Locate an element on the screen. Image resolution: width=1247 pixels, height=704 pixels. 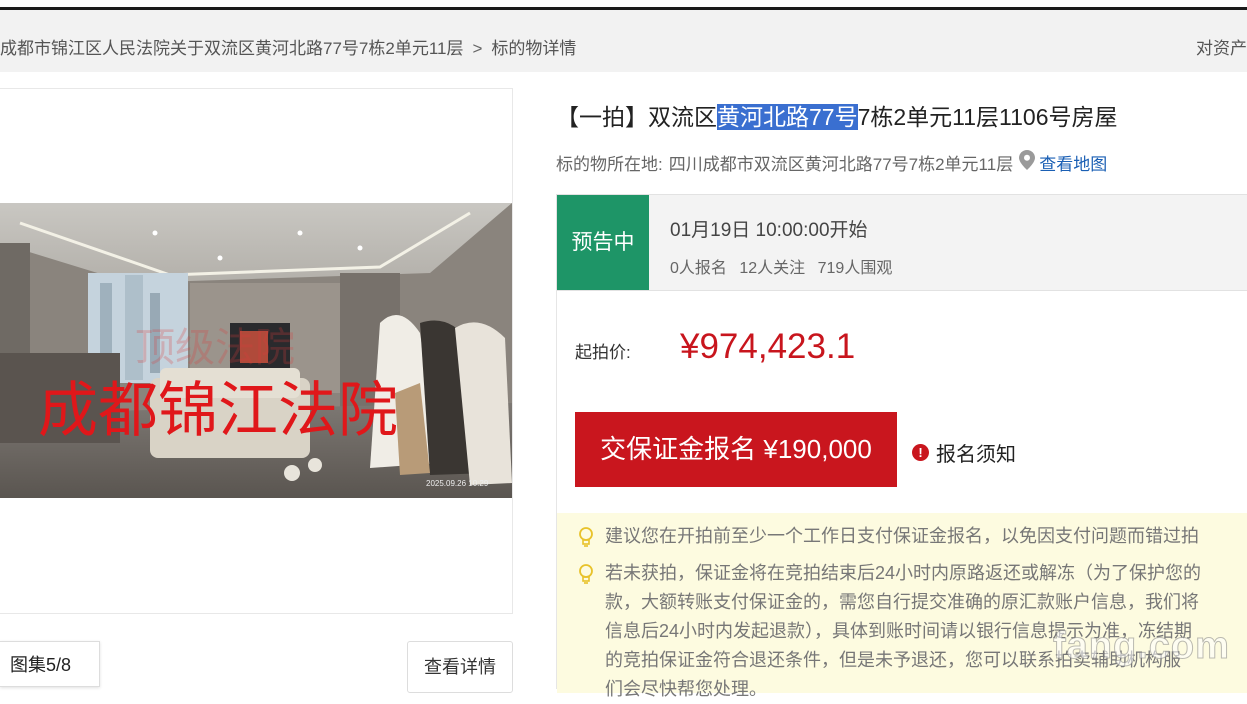
tip-line: 款，大额转账支付保证金的，需您自行提交准确的原汇款账户信息，我们将 is located at coordinates (902, 602).